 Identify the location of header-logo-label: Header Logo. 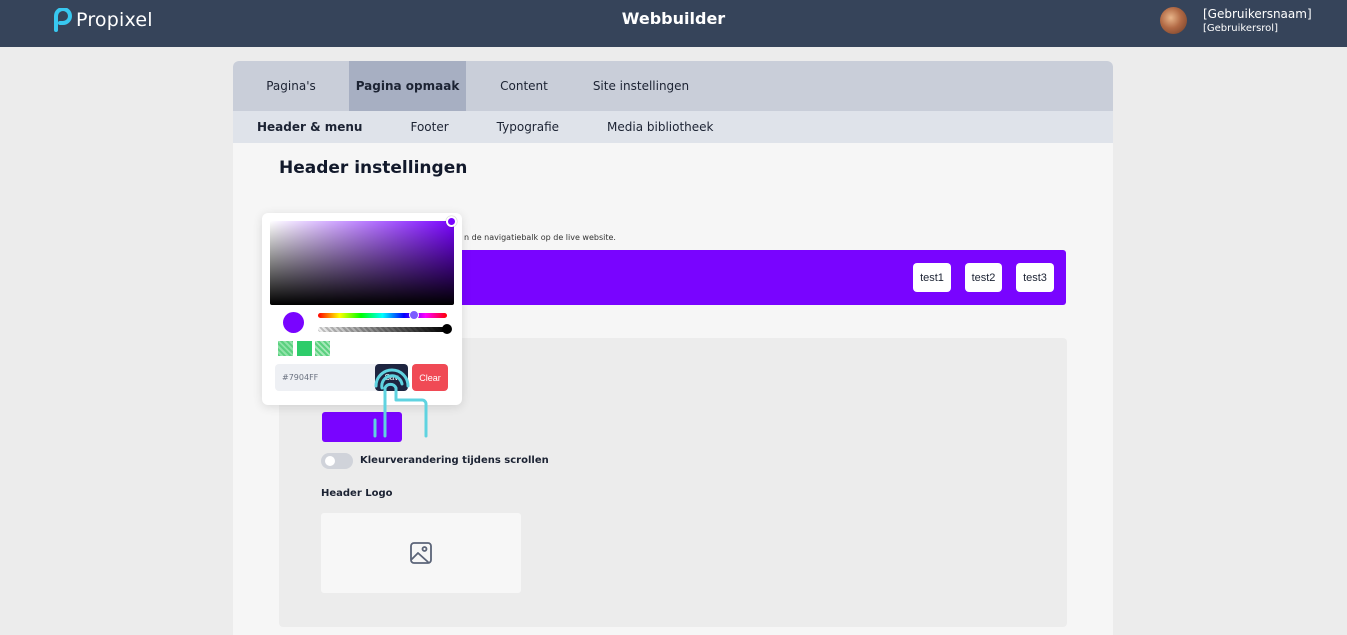
(357, 493).